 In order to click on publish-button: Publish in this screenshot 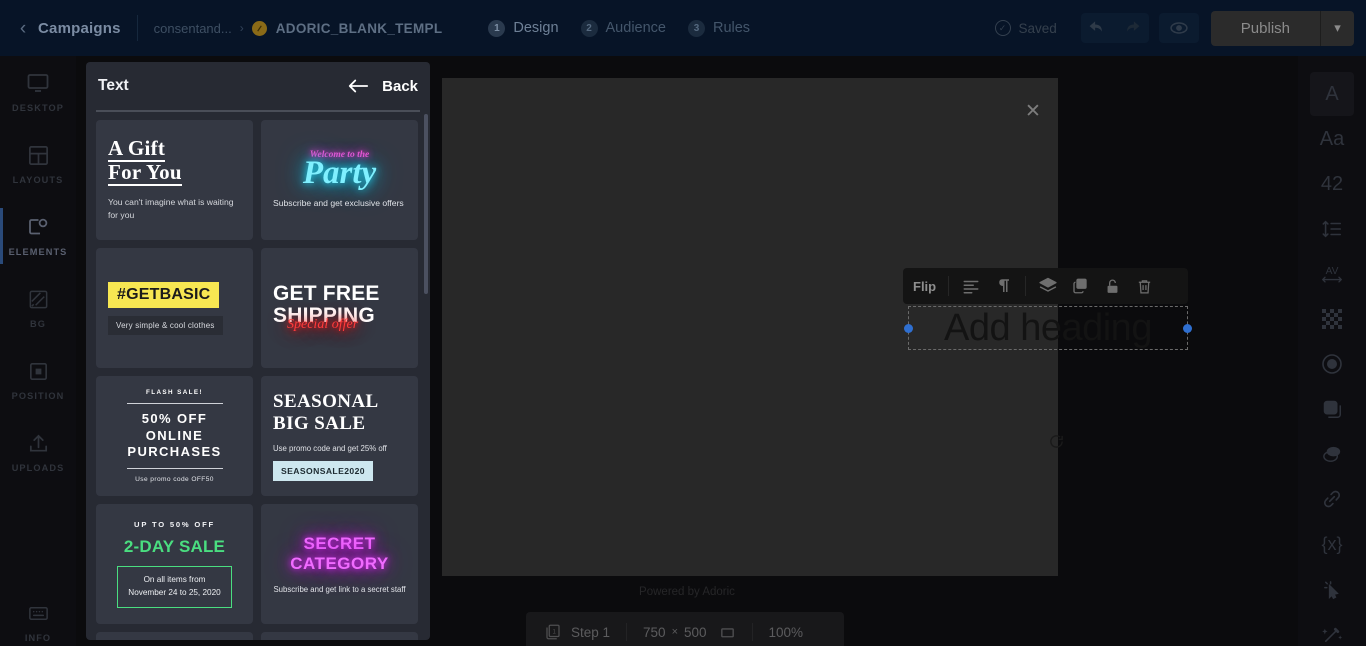, I will do `click(1265, 28)`.